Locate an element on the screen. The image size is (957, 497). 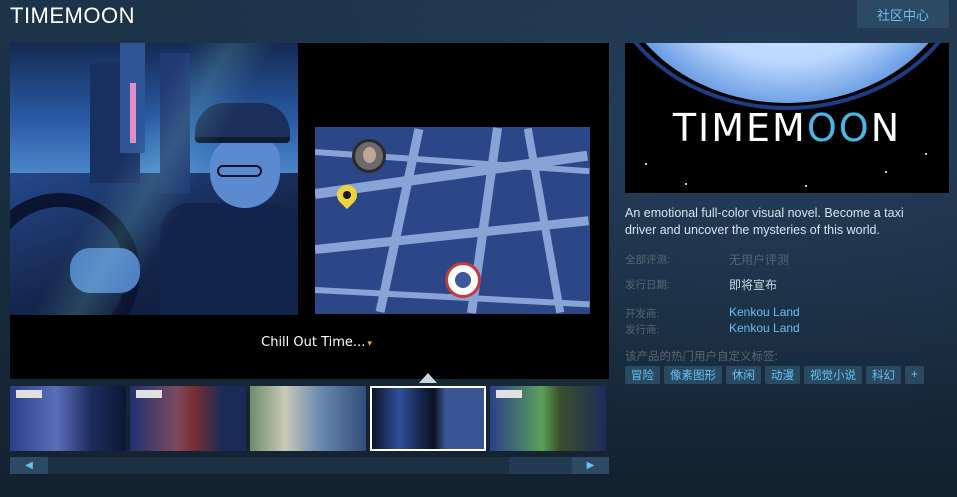
arrow-right-icon: ▶ is located at coordinates (590, 465).